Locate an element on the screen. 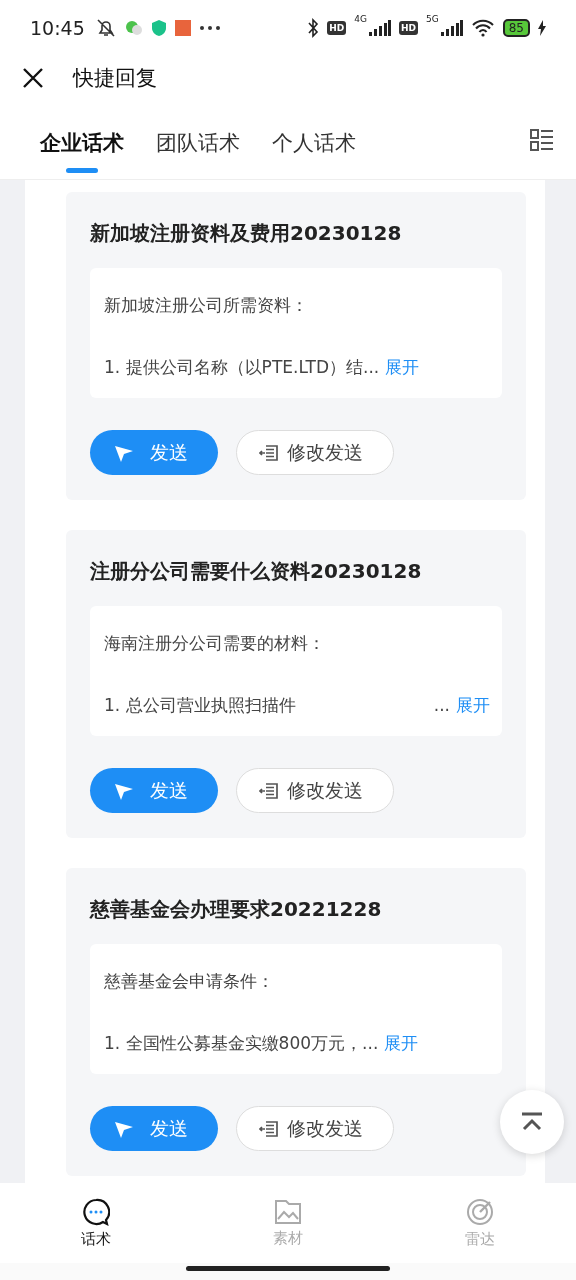  tab: 个人话术 is located at coordinates (314, 139).